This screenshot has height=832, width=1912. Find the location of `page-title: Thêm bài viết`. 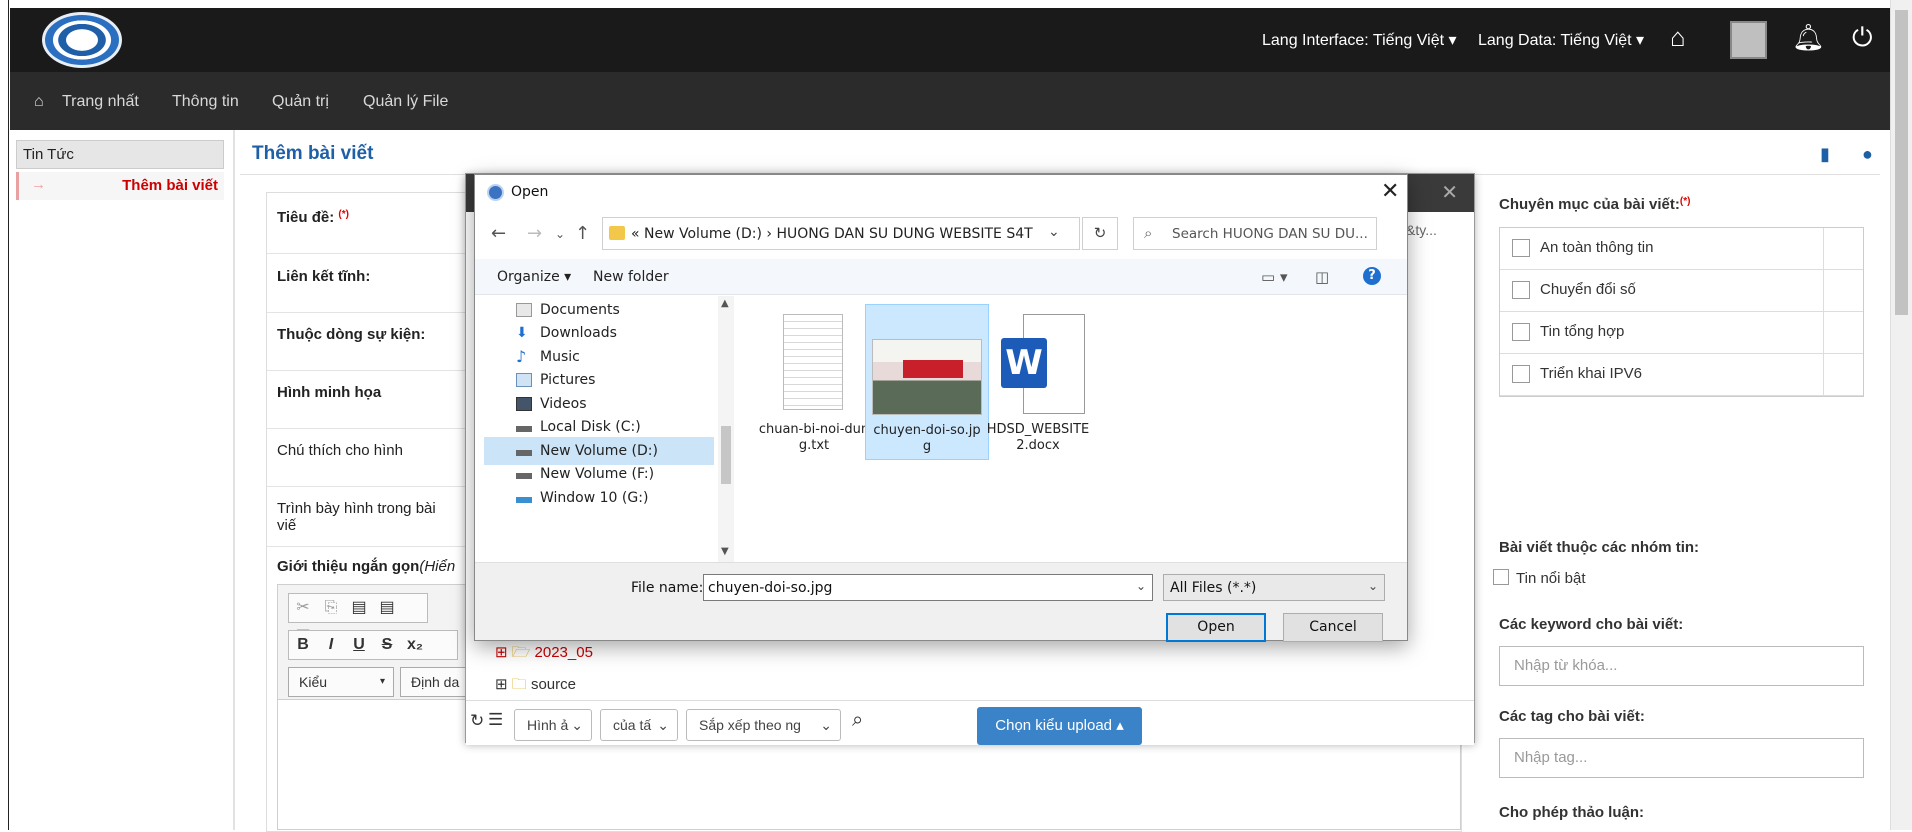

page-title: Thêm bài viết is located at coordinates (313, 153).